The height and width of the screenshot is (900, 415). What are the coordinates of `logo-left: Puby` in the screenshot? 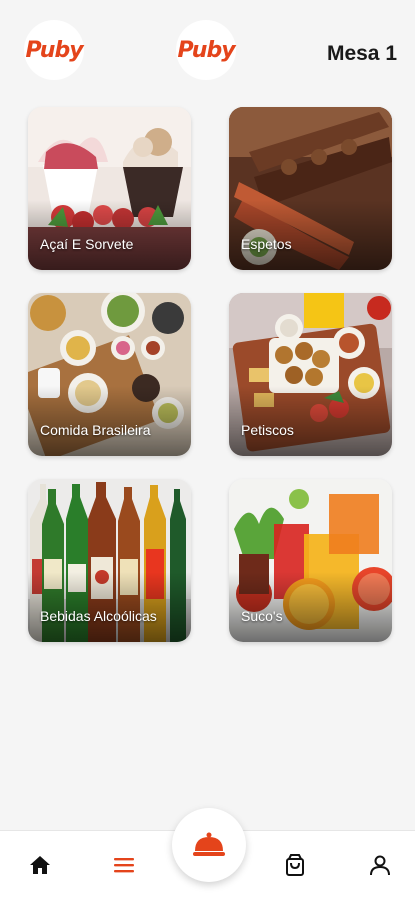 It's located at (54, 50).